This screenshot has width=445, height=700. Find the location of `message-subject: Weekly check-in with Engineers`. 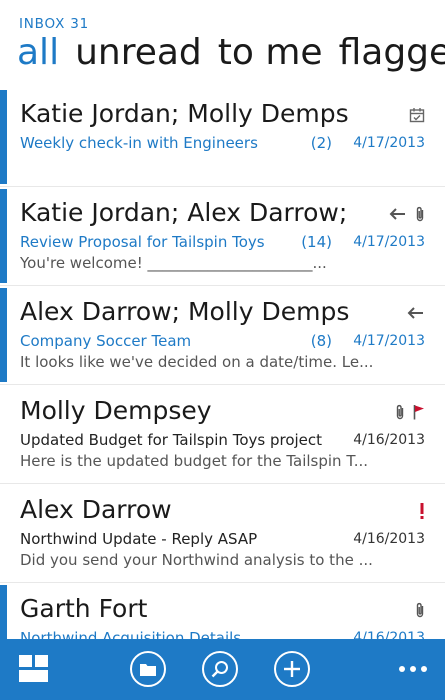

message-subject: Weekly check-in with Engineers is located at coordinates (139, 143).